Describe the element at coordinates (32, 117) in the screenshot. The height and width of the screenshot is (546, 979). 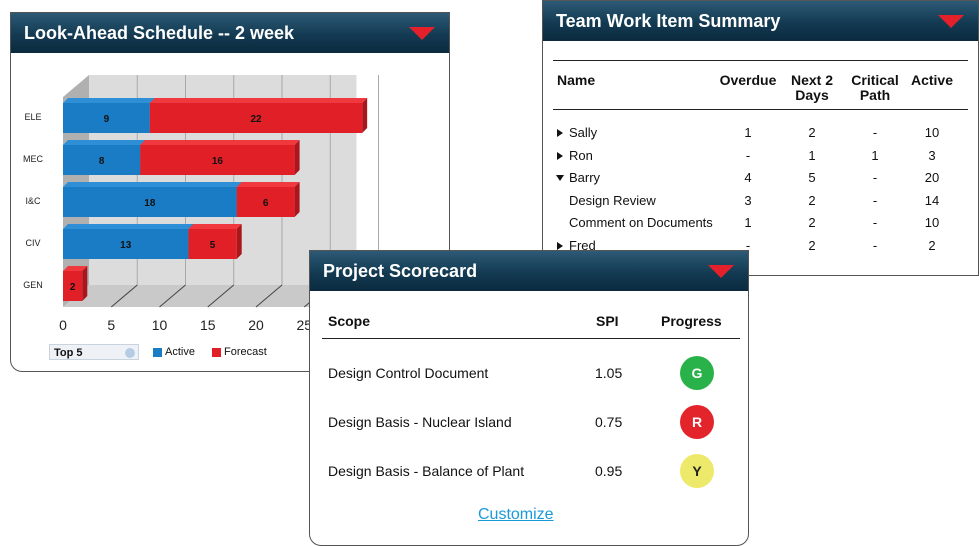
I see `category-label: ELE` at that location.